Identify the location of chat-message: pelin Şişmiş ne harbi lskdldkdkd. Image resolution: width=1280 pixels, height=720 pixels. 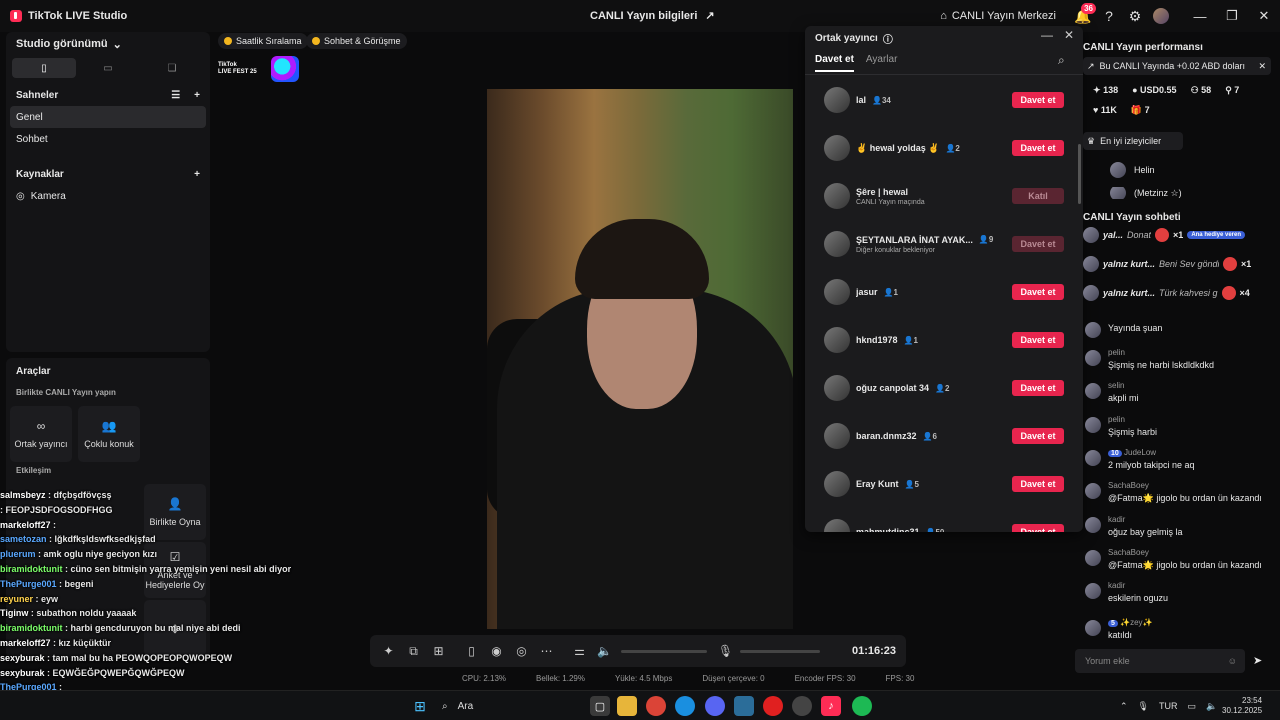
(1180, 359).